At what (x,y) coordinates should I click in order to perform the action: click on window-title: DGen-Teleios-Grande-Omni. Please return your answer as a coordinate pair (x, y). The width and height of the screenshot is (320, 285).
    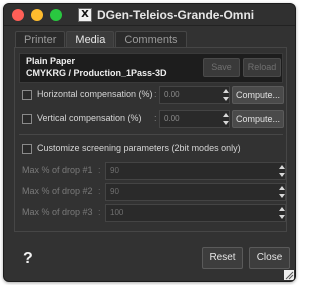
    Looking at the image, I should click on (176, 15).